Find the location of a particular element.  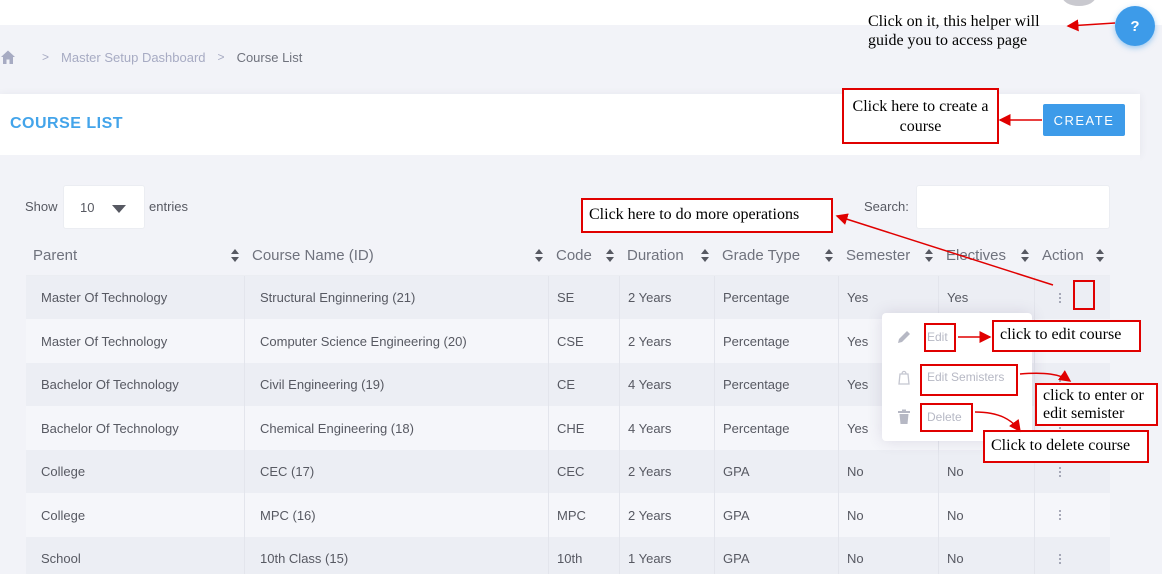

entries-label: entries is located at coordinates (169, 206).